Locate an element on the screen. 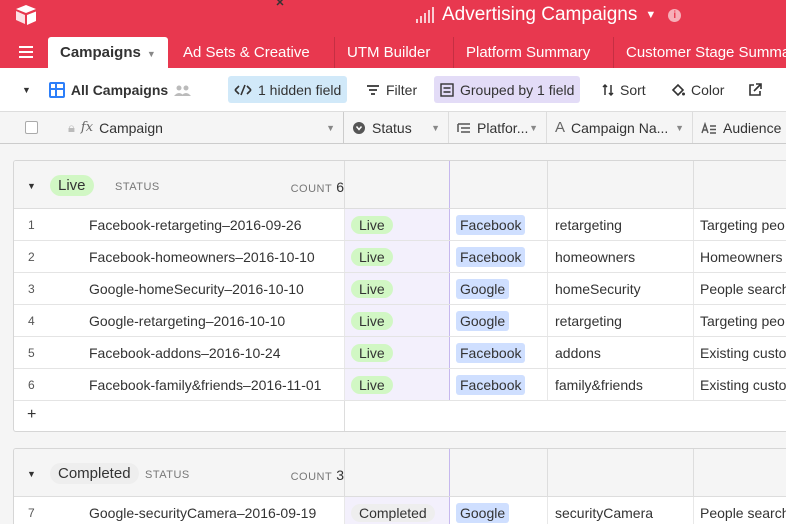 The width and height of the screenshot is (786, 524). top-bar: Advertising Campaigns ▼ i is located at coordinates (393, 17).